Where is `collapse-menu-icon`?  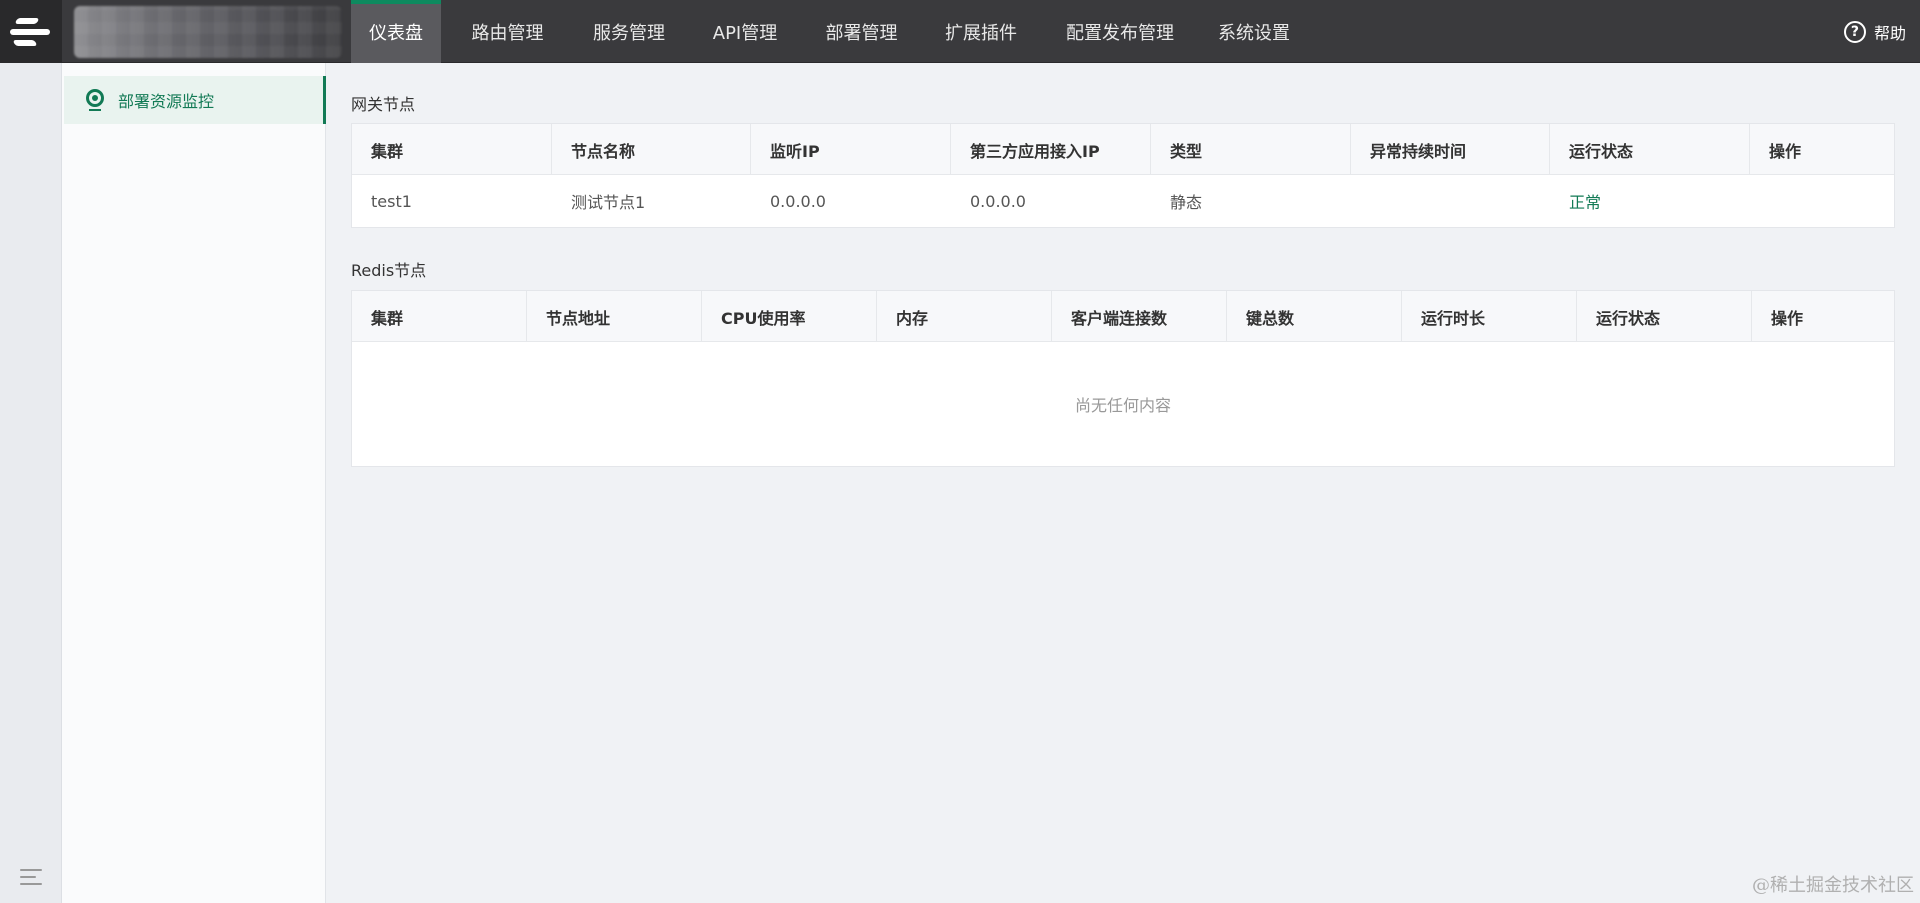 collapse-menu-icon is located at coordinates (31, 877).